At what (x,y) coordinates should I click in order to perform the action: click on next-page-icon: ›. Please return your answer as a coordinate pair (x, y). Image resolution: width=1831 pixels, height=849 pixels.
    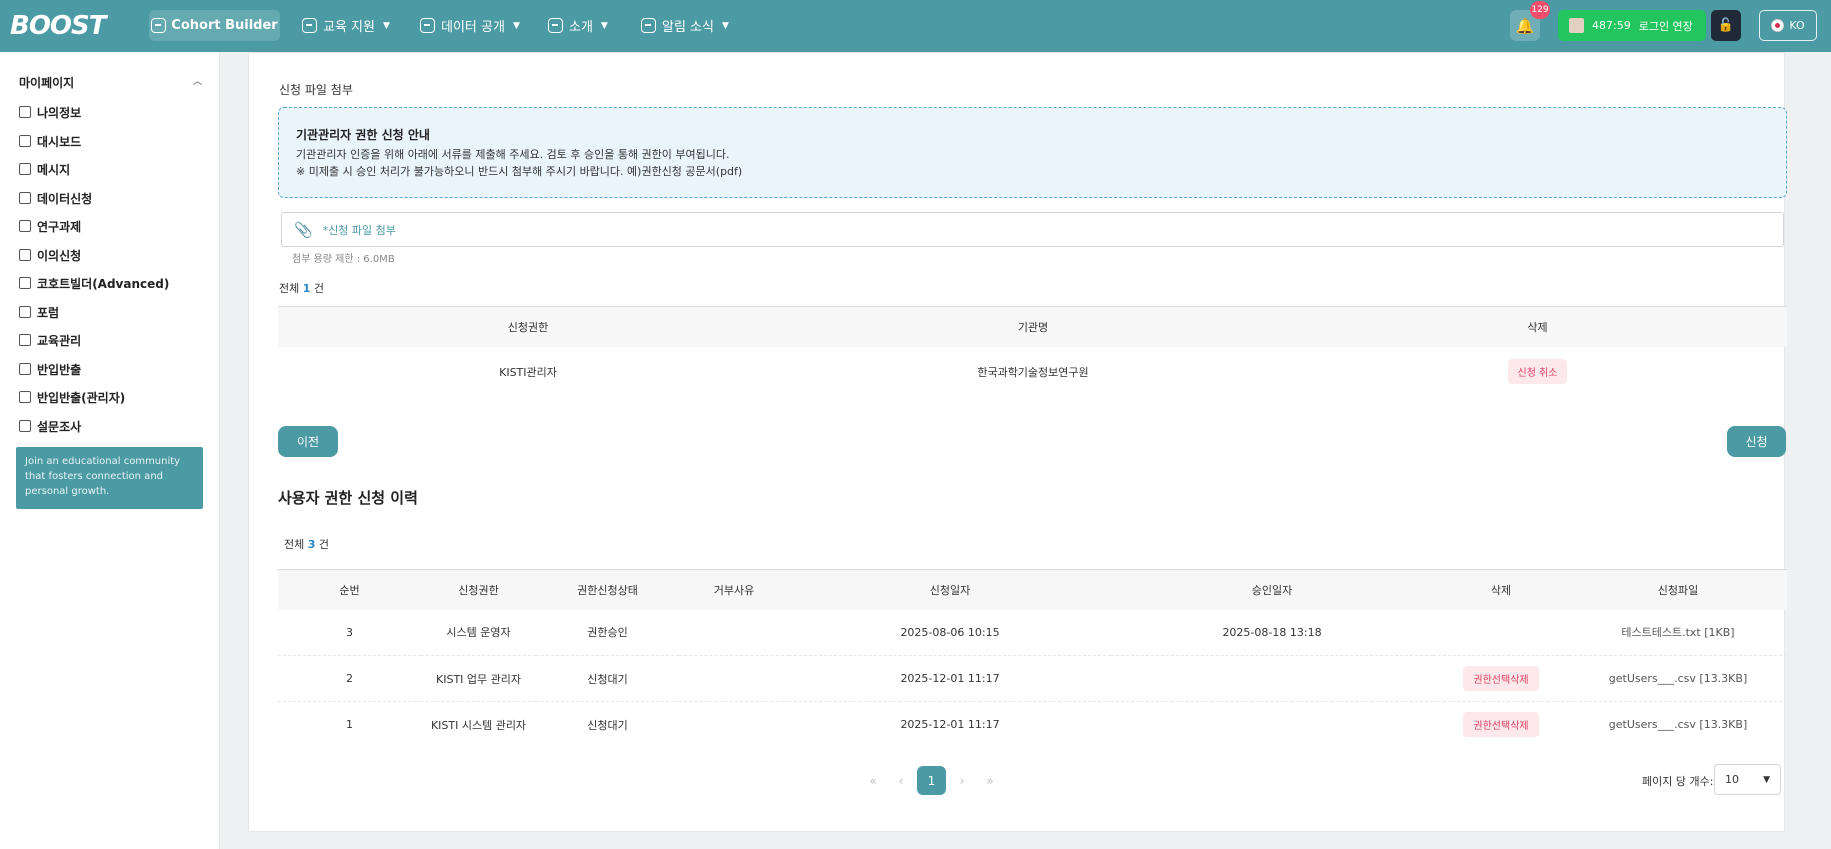
    Looking at the image, I should click on (962, 781).